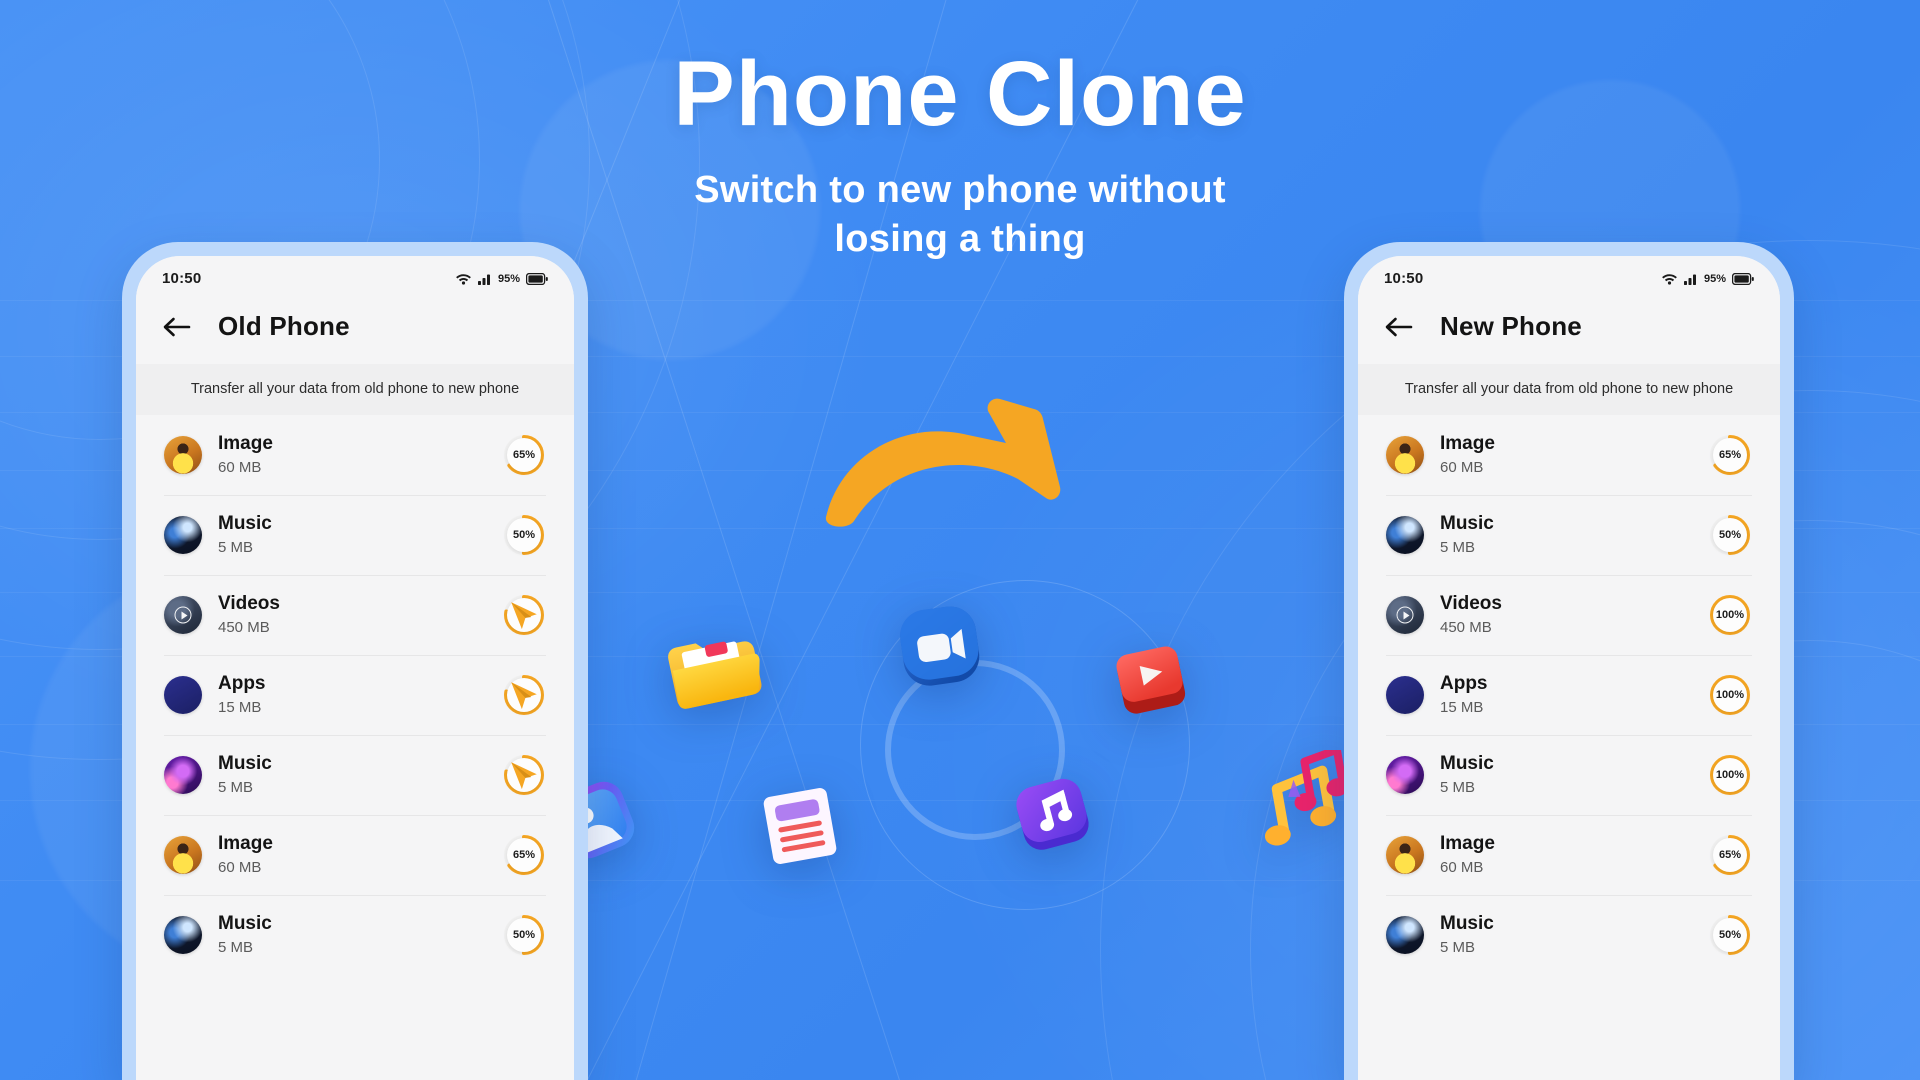  What do you see at coordinates (1511, 326) in the screenshot?
I see `app-bar-title: New Phone` at bounding box center [1511, 326].